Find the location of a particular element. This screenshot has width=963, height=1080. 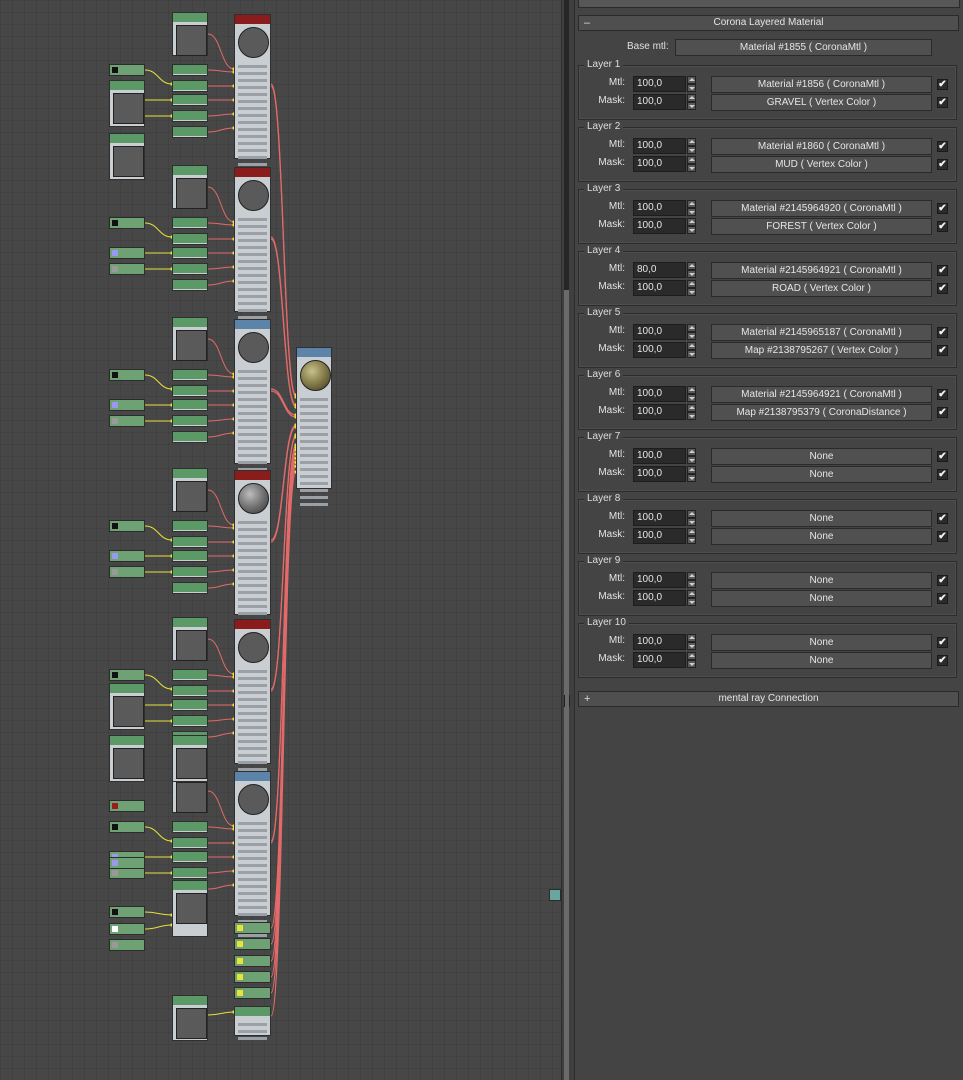

corona-layered-mtl-node is located at coordinates (314, 426).